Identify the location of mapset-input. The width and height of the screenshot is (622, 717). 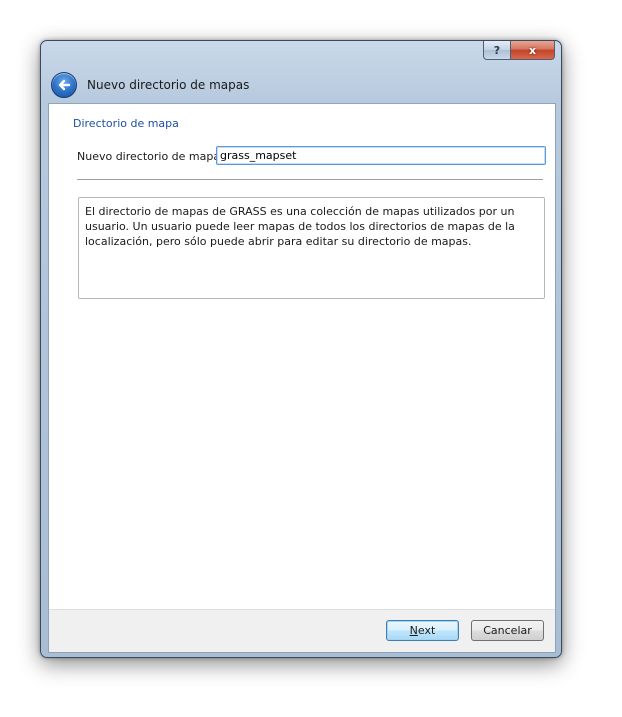
(381, 155).